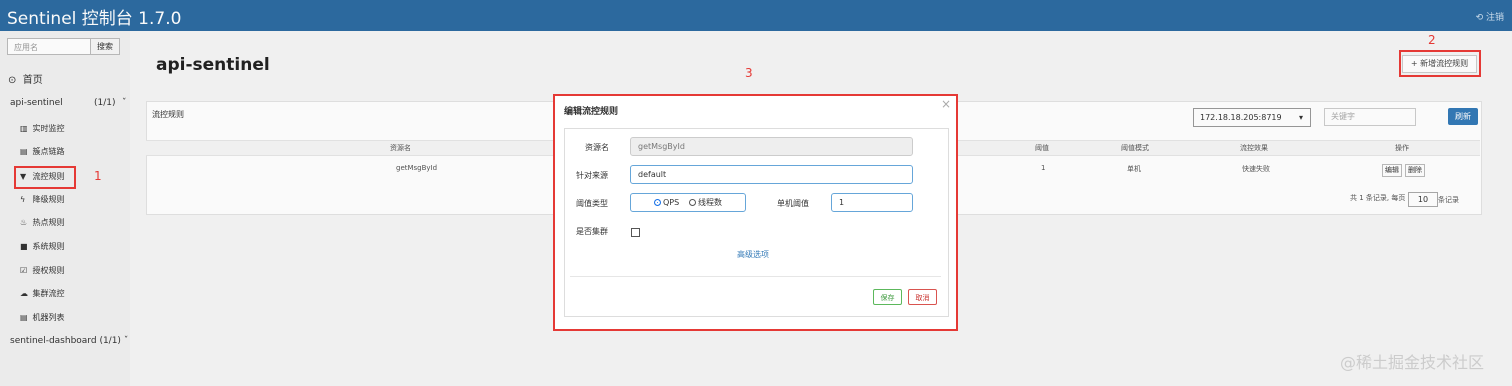 The image size is (1512, 386). Describe the element at coordinates (749, 73) in the screenshot. I see `annotation-number-3: 3` at that location.